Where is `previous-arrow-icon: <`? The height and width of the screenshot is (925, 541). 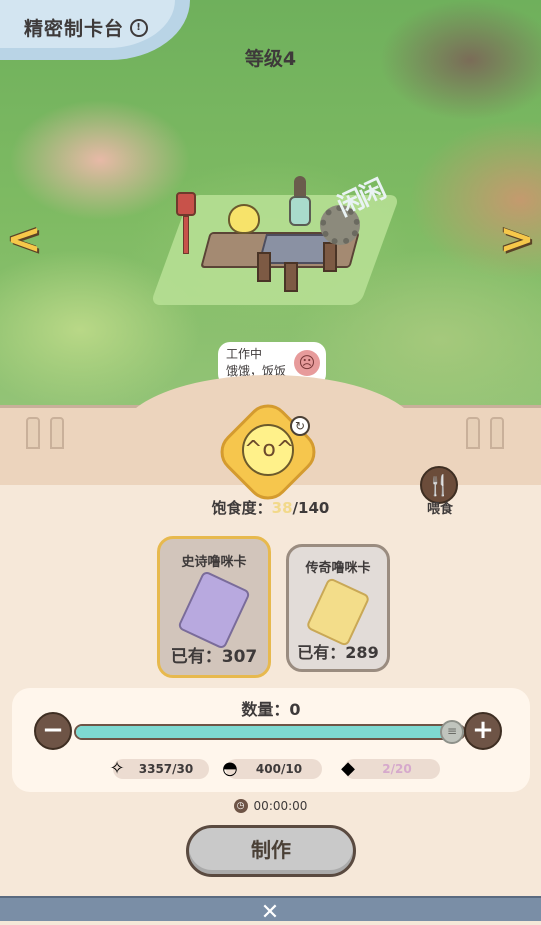
previous-arrow-icon: < is located at coordinates (24, 239).